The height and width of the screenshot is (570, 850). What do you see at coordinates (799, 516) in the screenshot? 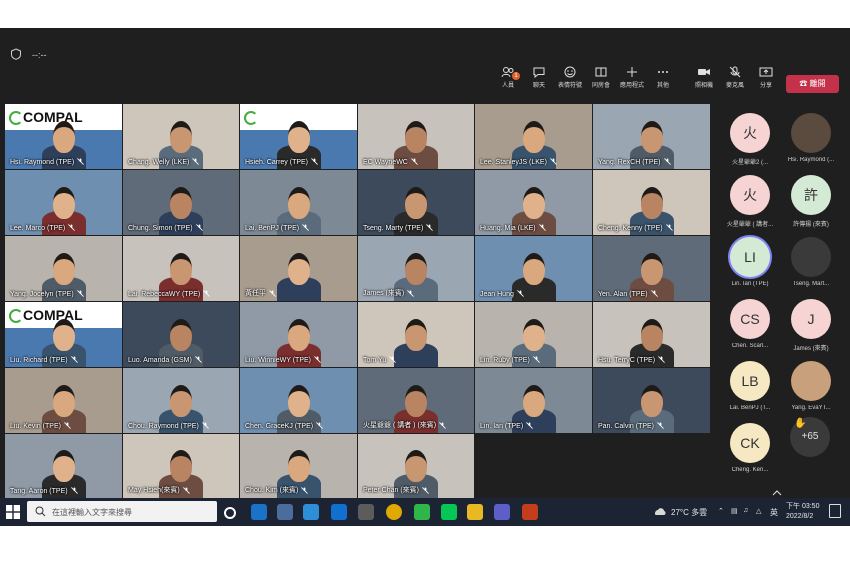
I see `clock-date: 2022/8/2` at bounding box center [799, 516].